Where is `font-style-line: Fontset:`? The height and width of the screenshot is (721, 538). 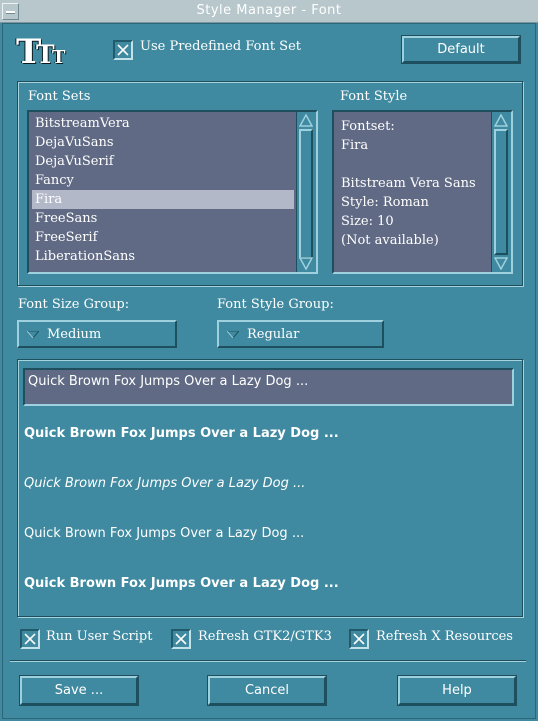 font-style-line: Fontset: is located at coordinates (368, 126).